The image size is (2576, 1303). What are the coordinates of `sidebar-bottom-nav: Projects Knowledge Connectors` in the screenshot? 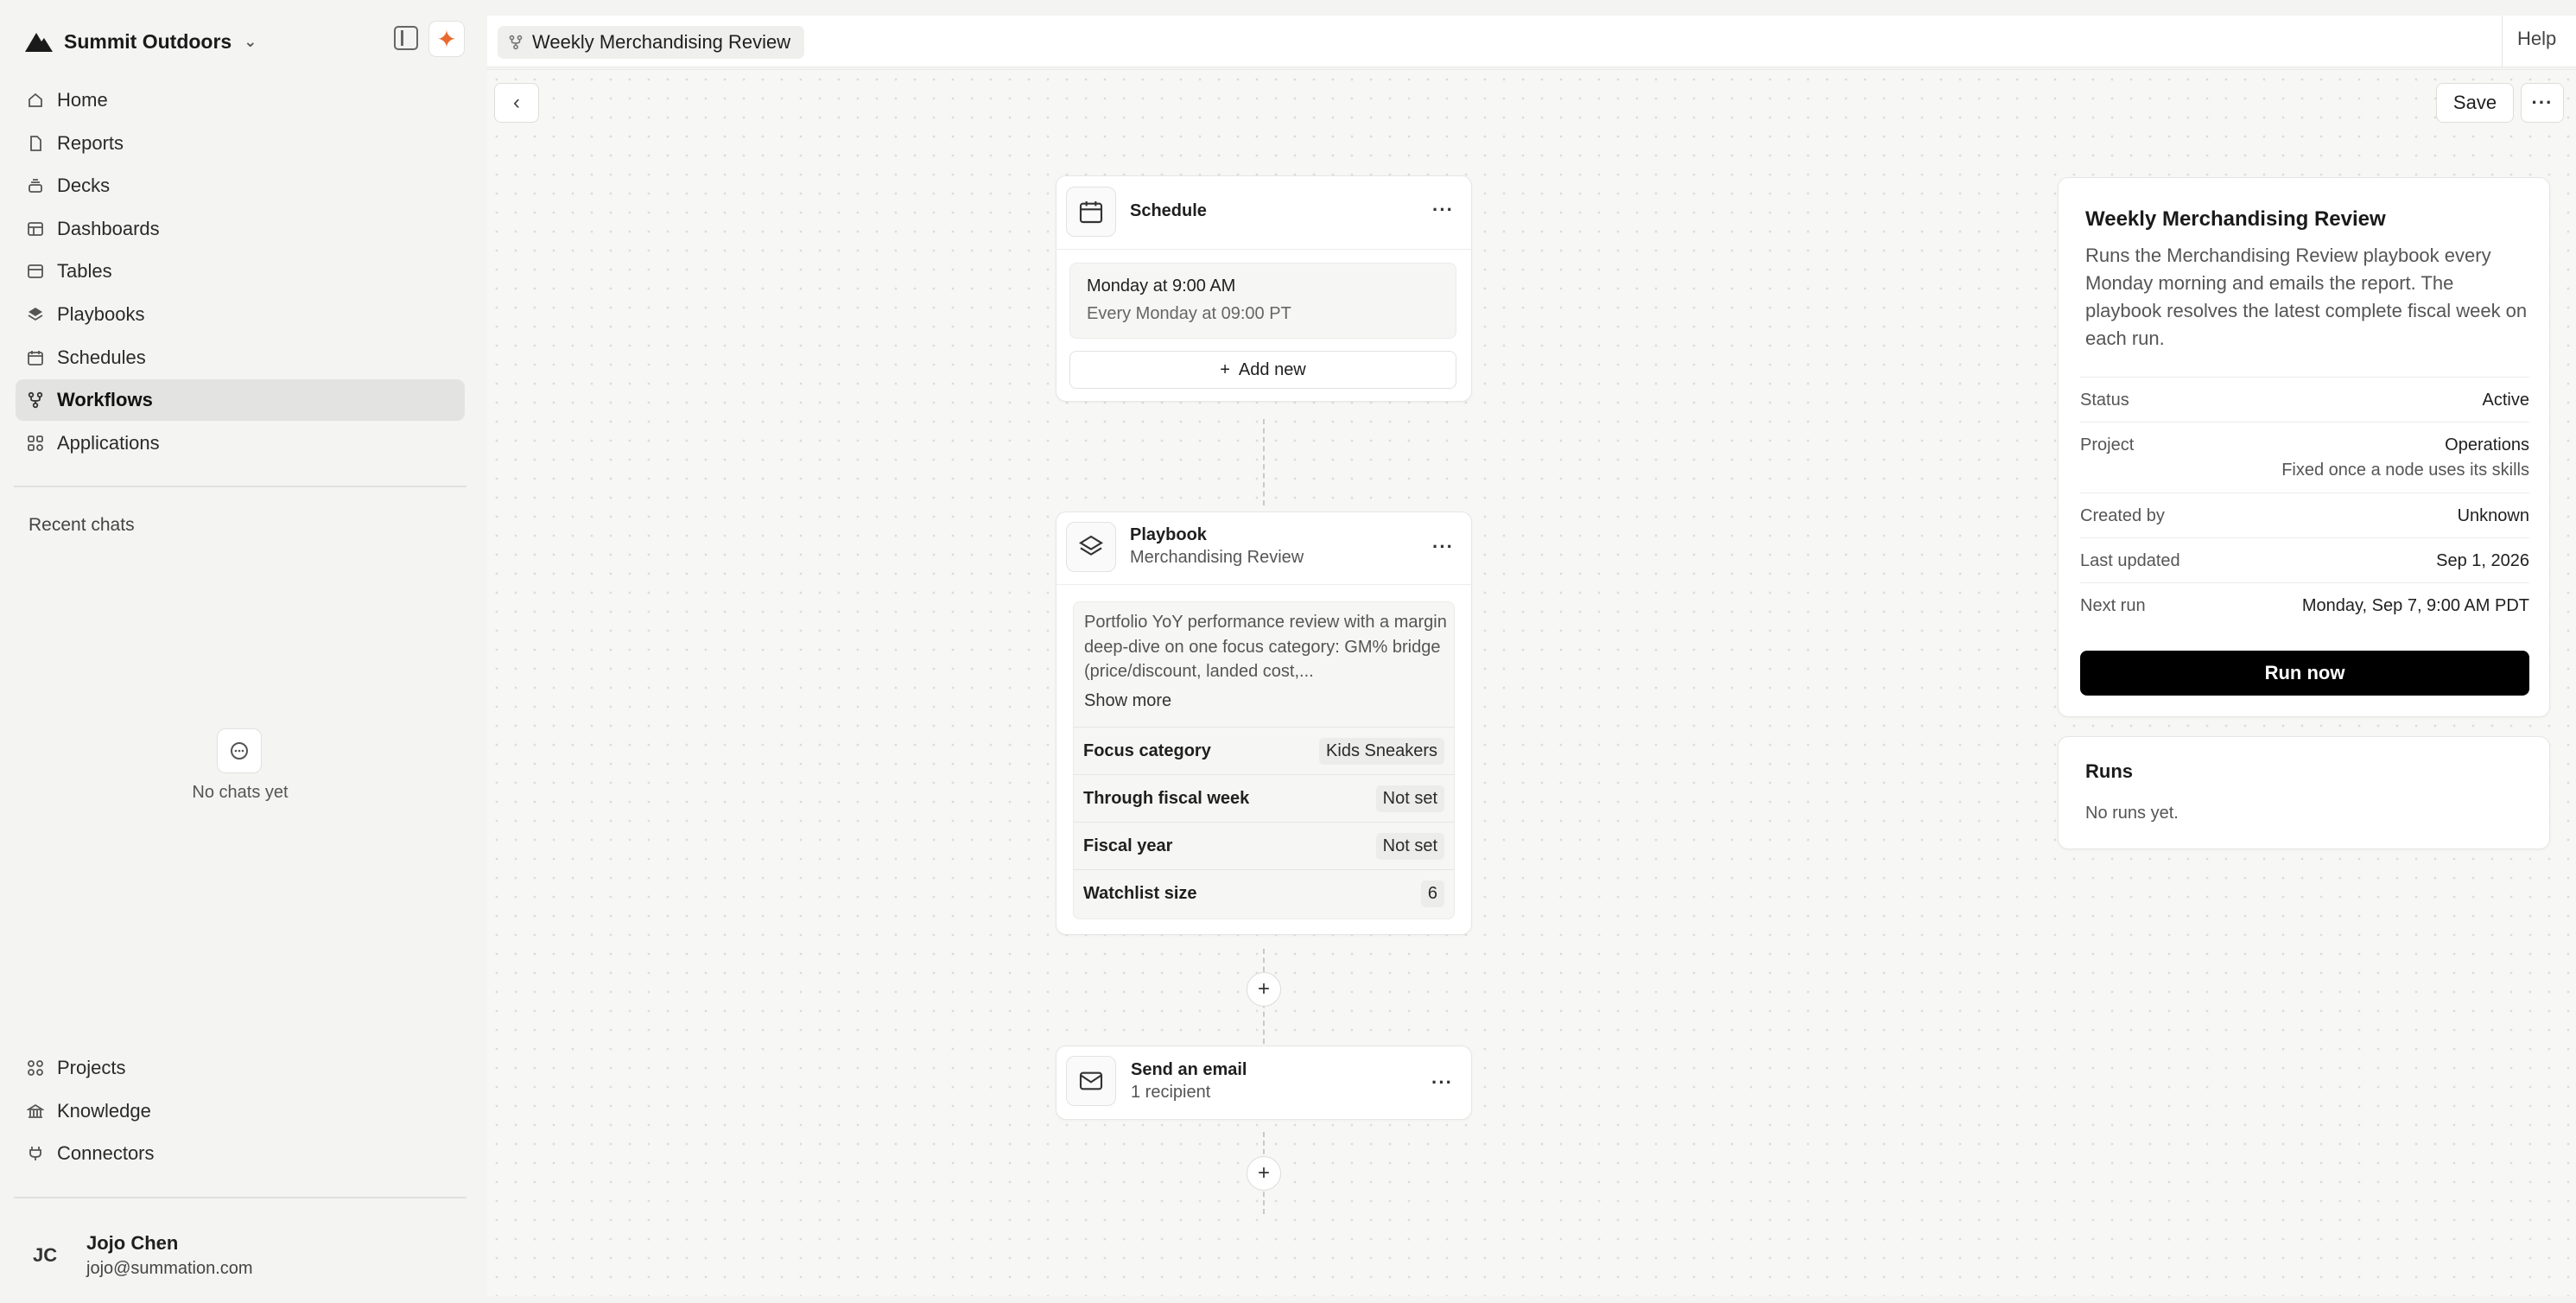 It's located at (240, 1111).